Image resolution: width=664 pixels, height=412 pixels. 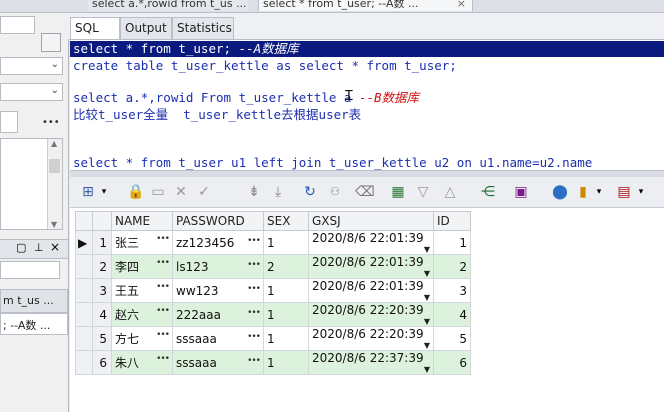 I want to click on row-number: 2, so click(x=102, y=266).